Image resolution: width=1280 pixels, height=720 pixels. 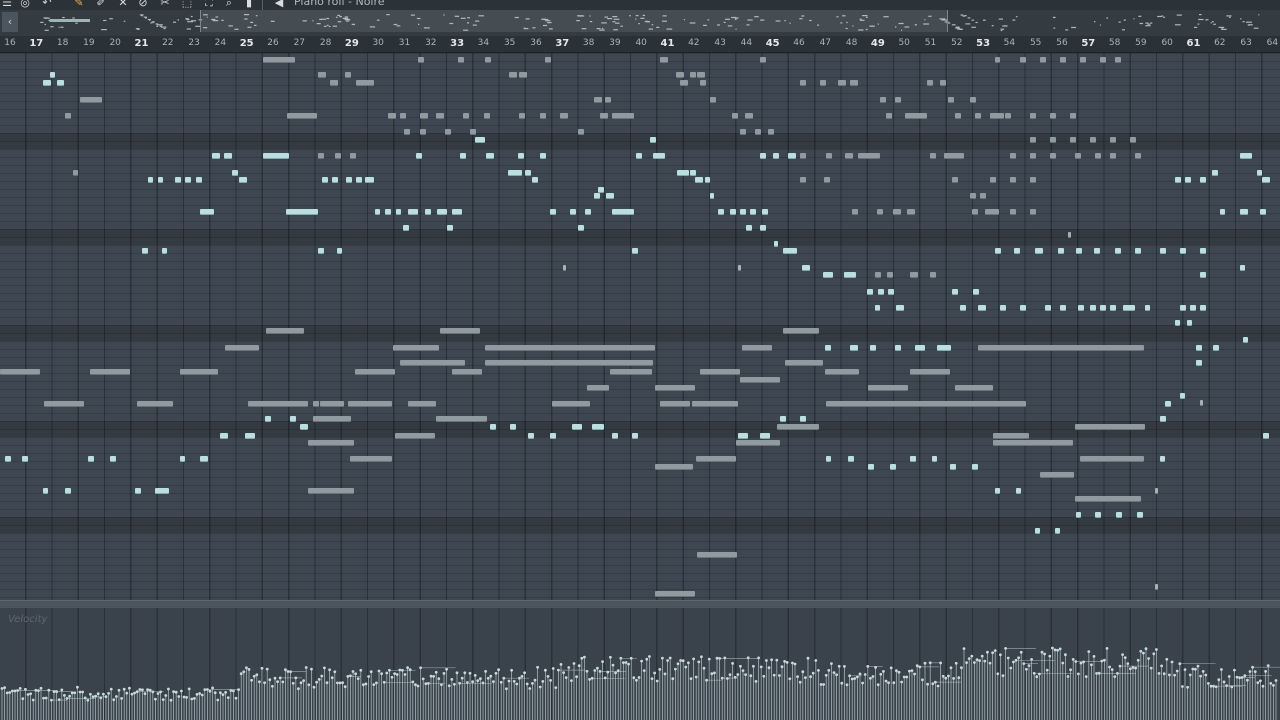 I want to click on select-area-icon: ⛶, so click(x=209, y=5).